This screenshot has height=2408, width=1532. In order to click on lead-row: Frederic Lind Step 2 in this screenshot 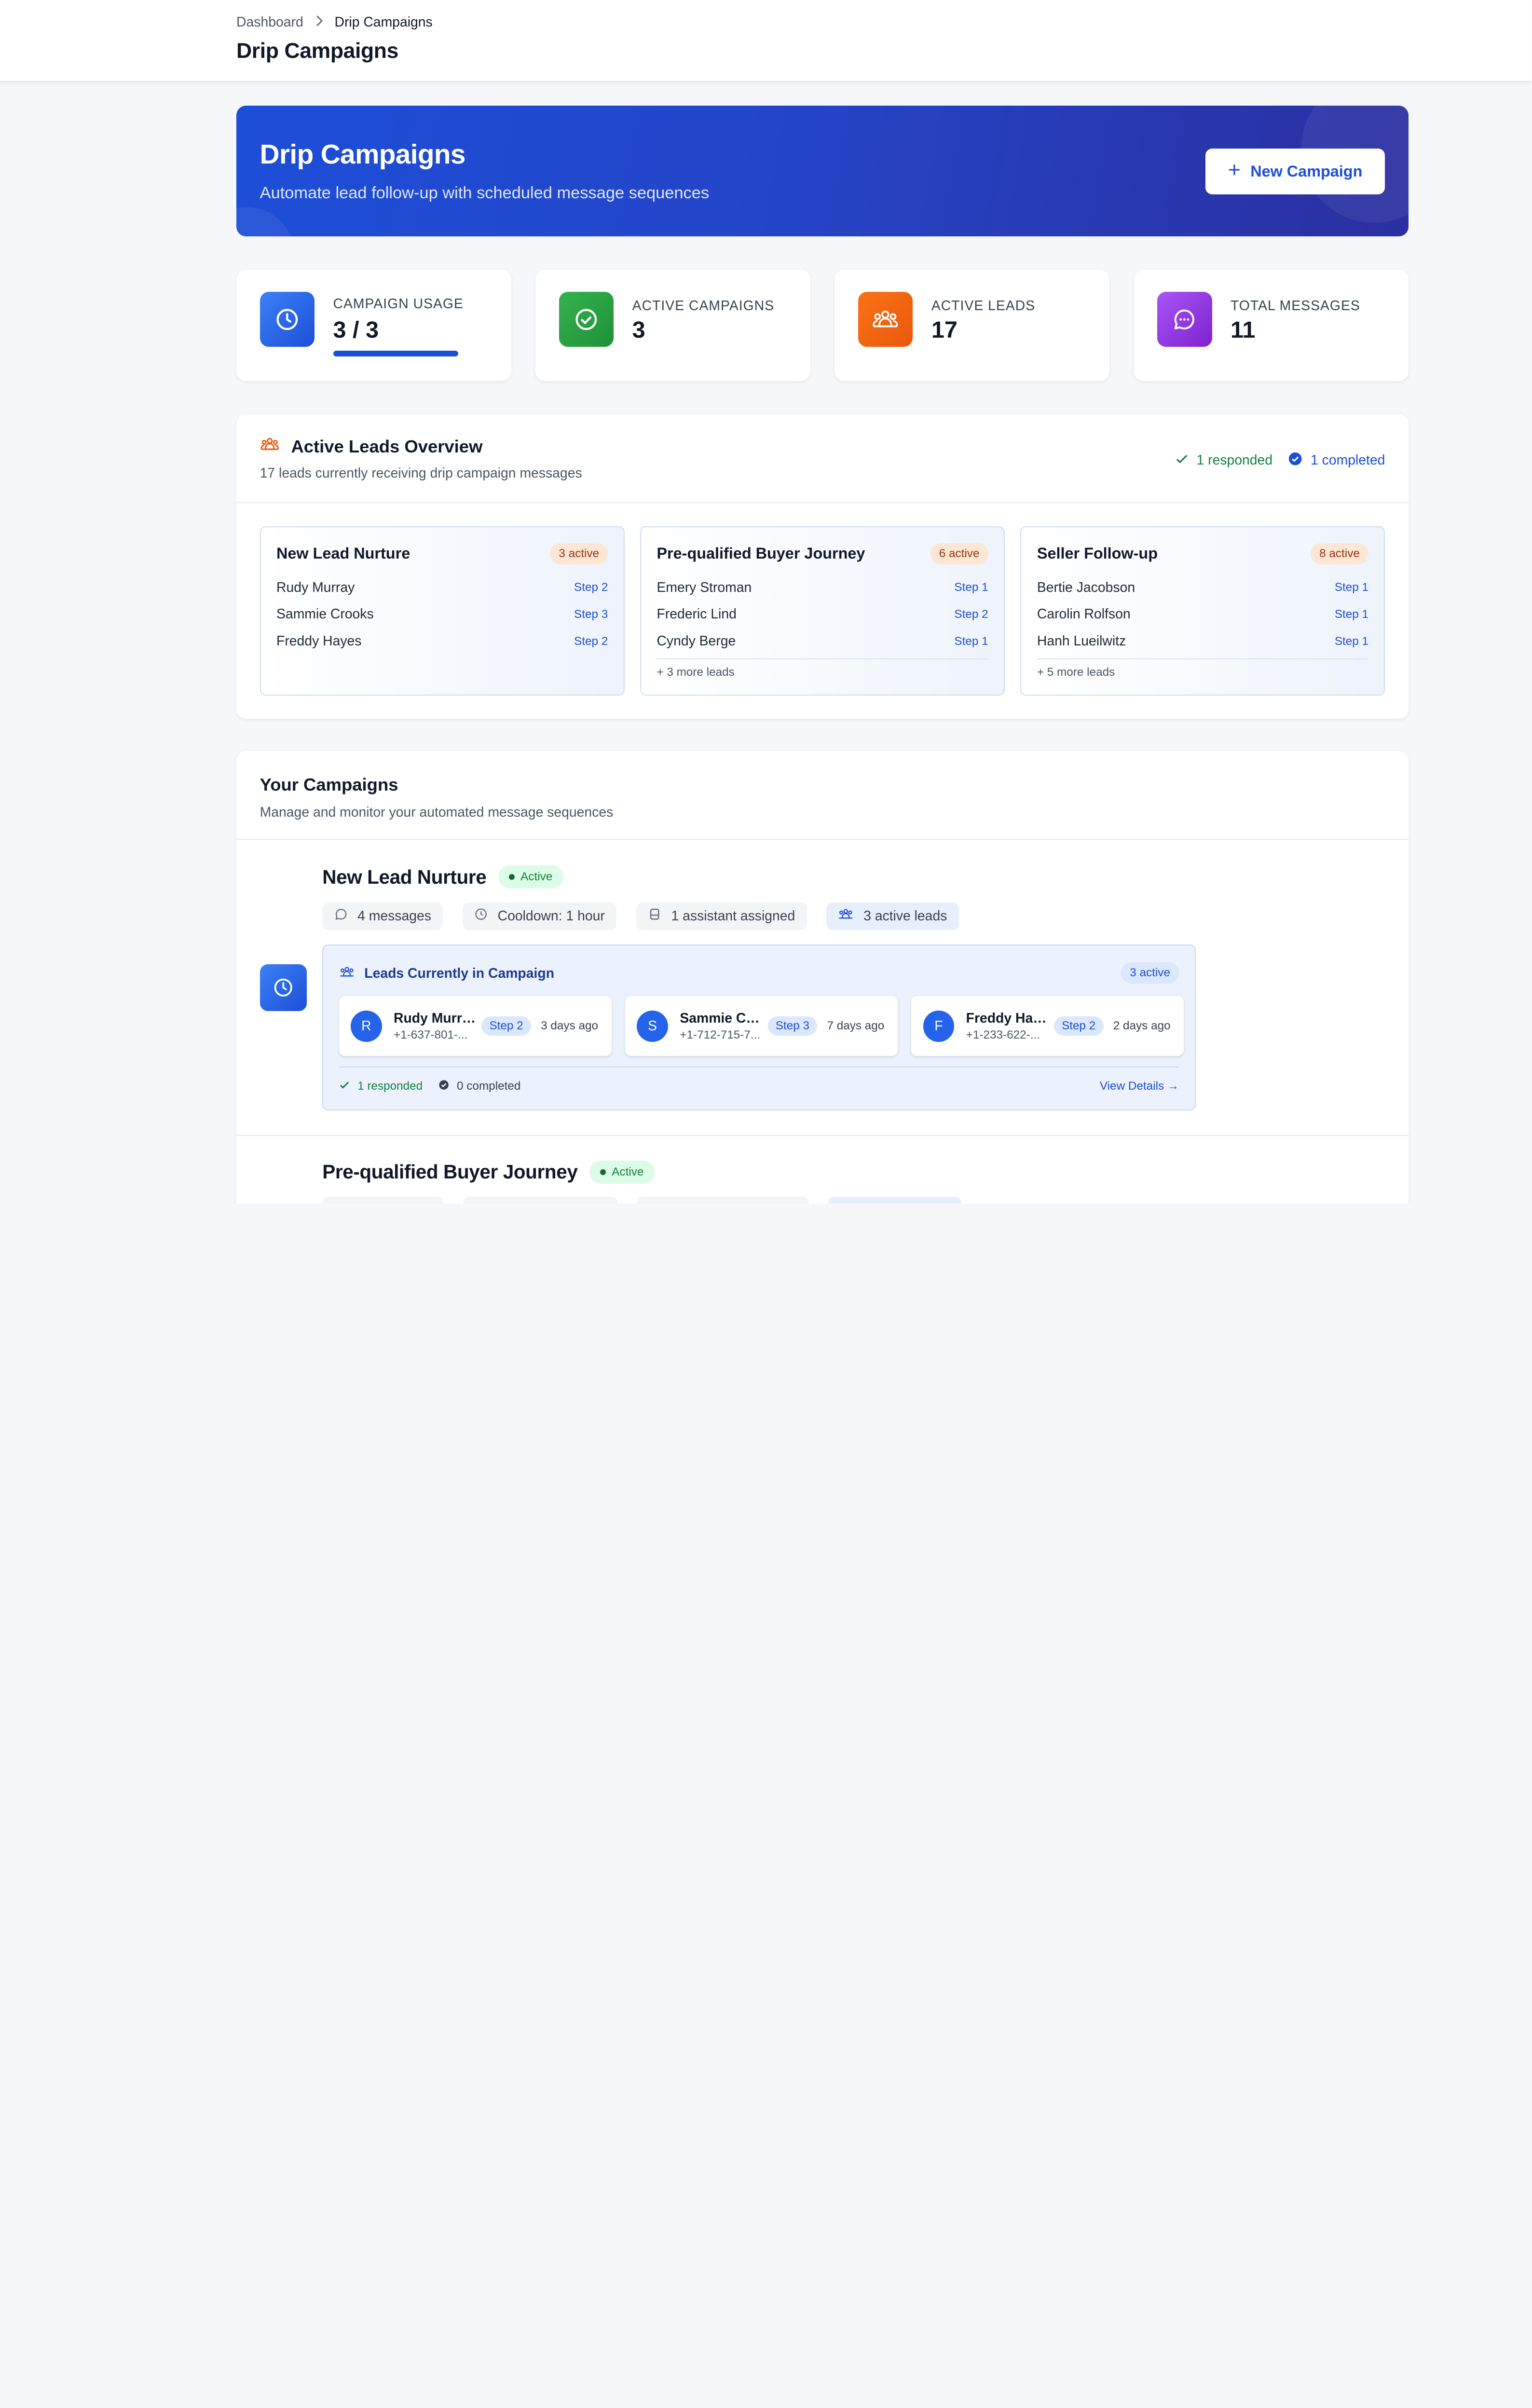, I will do `click(822, 614)`.